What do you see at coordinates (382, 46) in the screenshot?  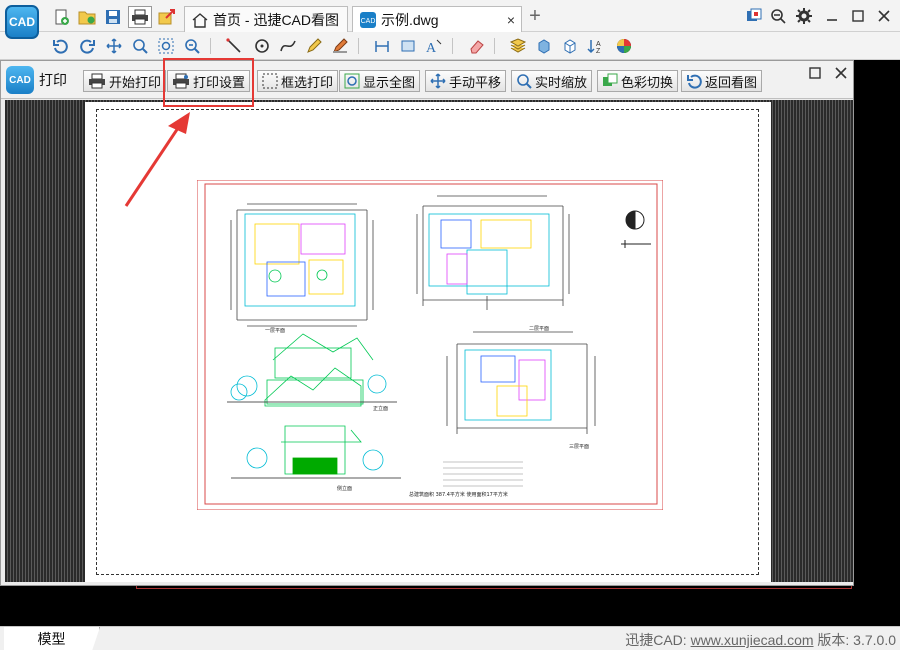 I see `dimension-icon` at bounding box center [382, 46].